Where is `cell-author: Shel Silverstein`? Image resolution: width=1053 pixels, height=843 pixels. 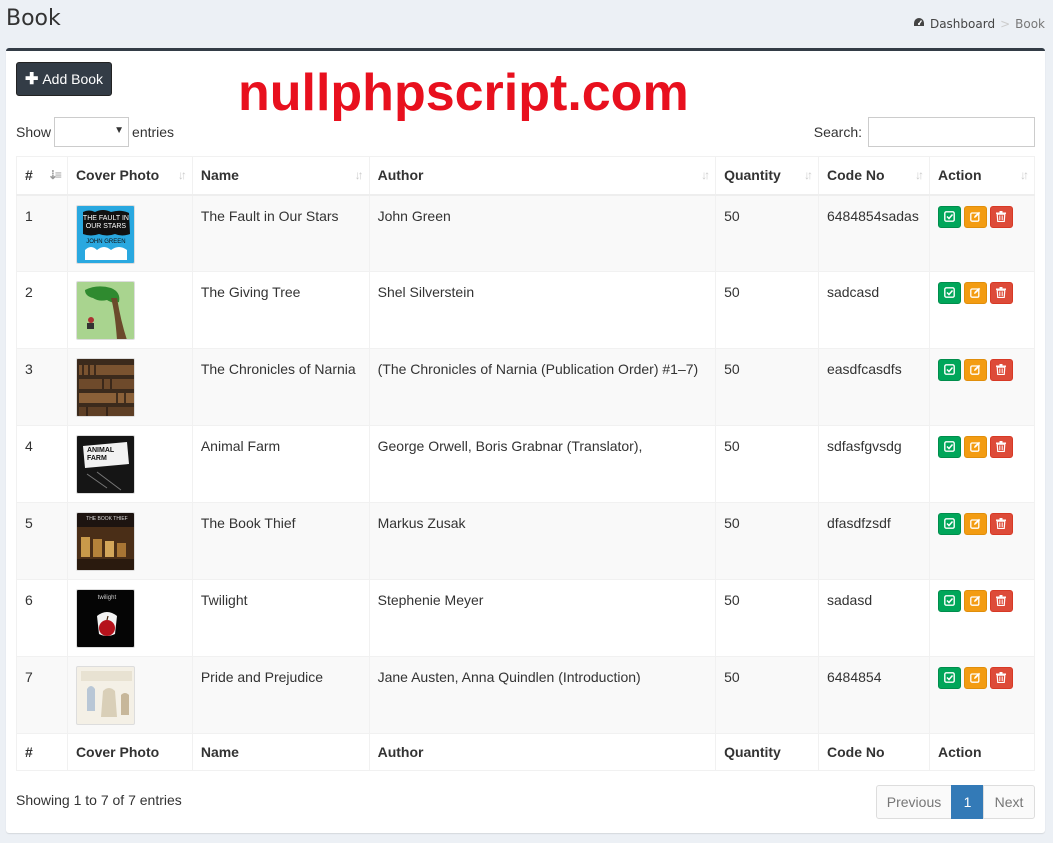 cell-author: Shel Silverstein is located at coordinates (542, 310).